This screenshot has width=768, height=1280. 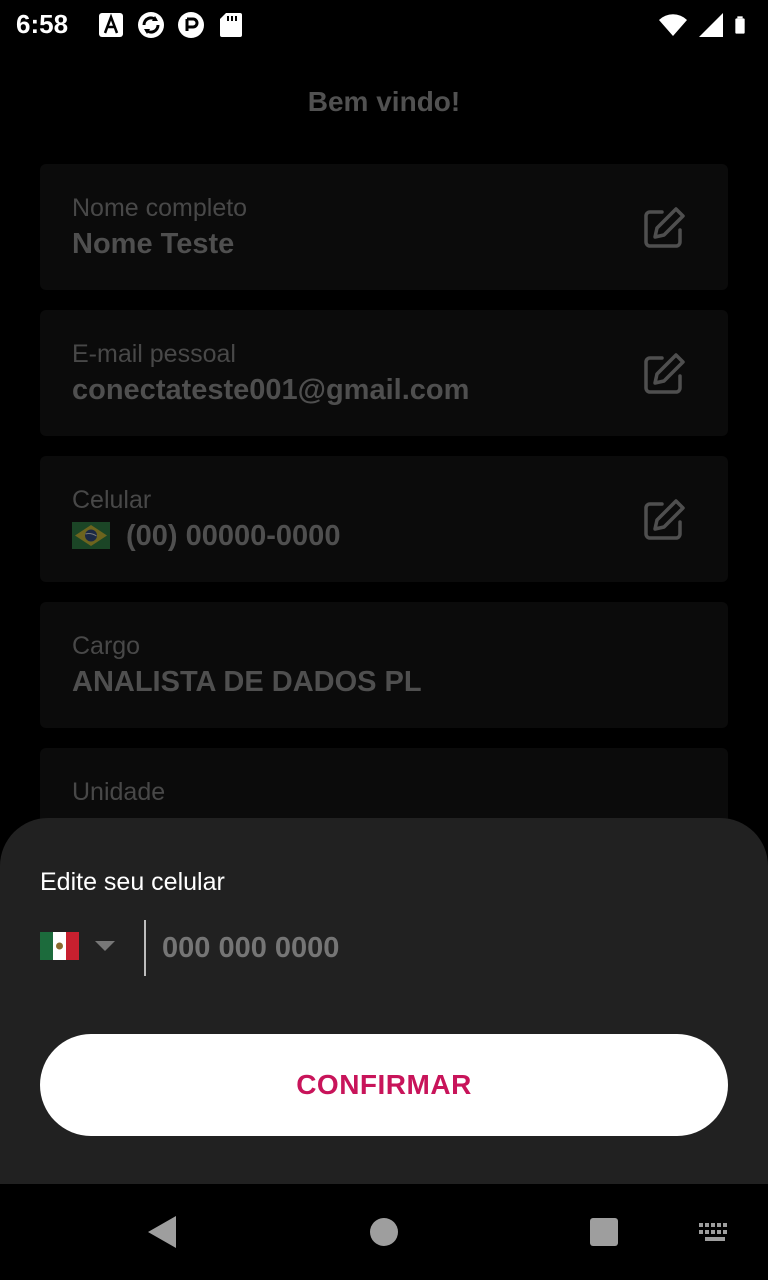 I want to click on mexico-flag-icon, so click(x=59, y=946).